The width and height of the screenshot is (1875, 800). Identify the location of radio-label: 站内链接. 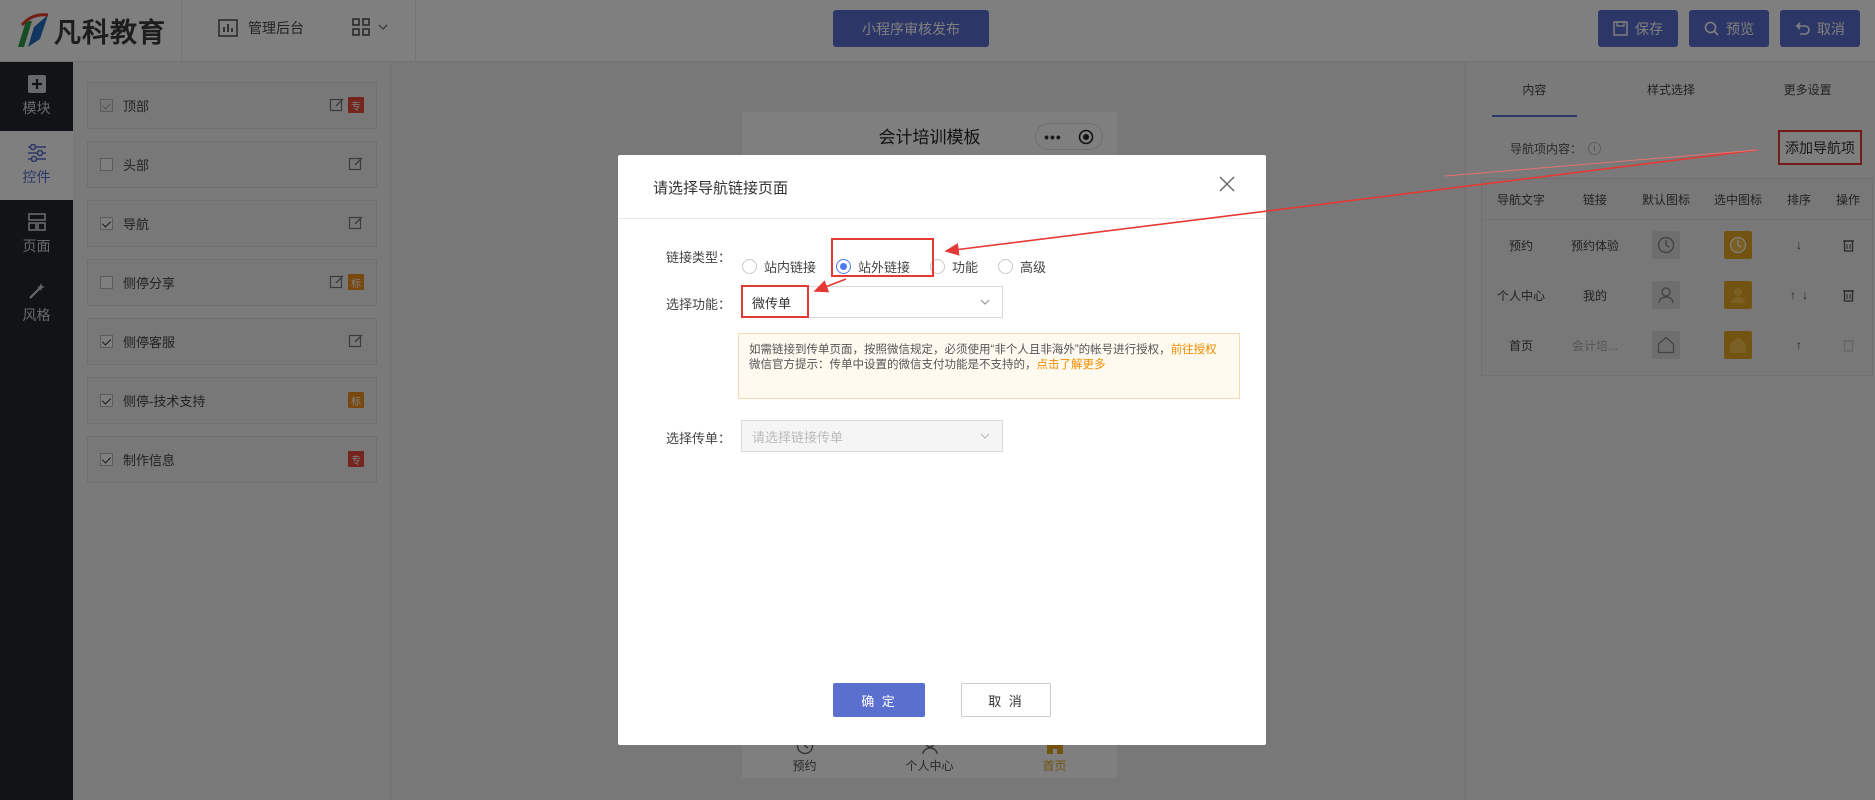
(790, 267).